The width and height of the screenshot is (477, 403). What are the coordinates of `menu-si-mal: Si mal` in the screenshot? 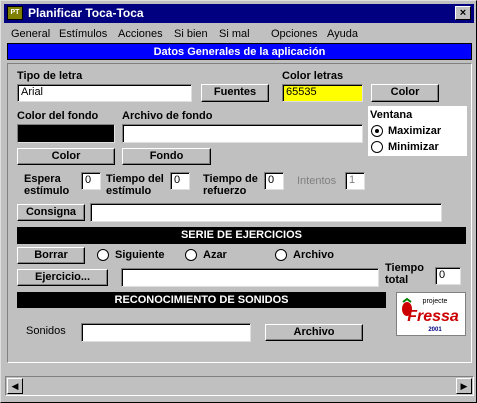 It's located at (234, 34).